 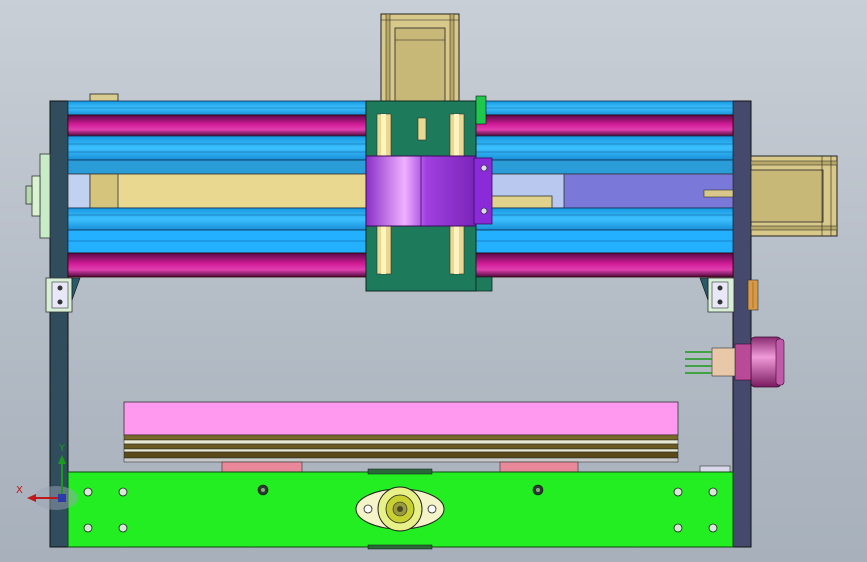 I want to click on bed-layers-brown, so click(x=401, y=448).